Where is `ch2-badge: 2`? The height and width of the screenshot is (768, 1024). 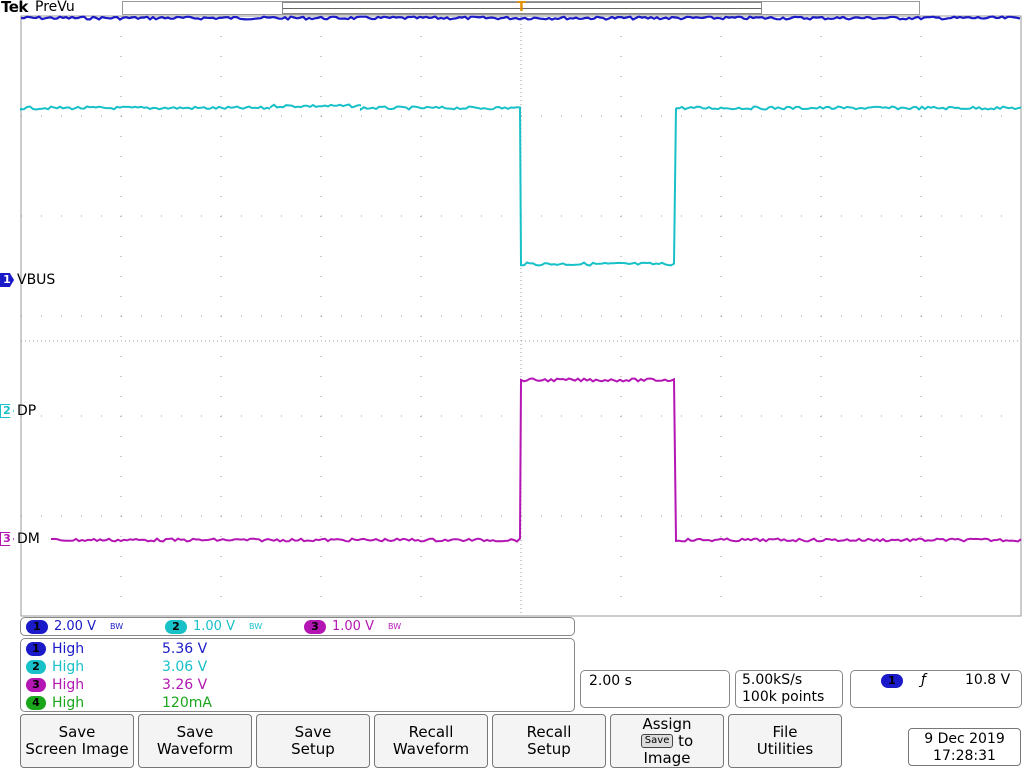
ch2-badge: 2 is located at coordinates (176, 626).